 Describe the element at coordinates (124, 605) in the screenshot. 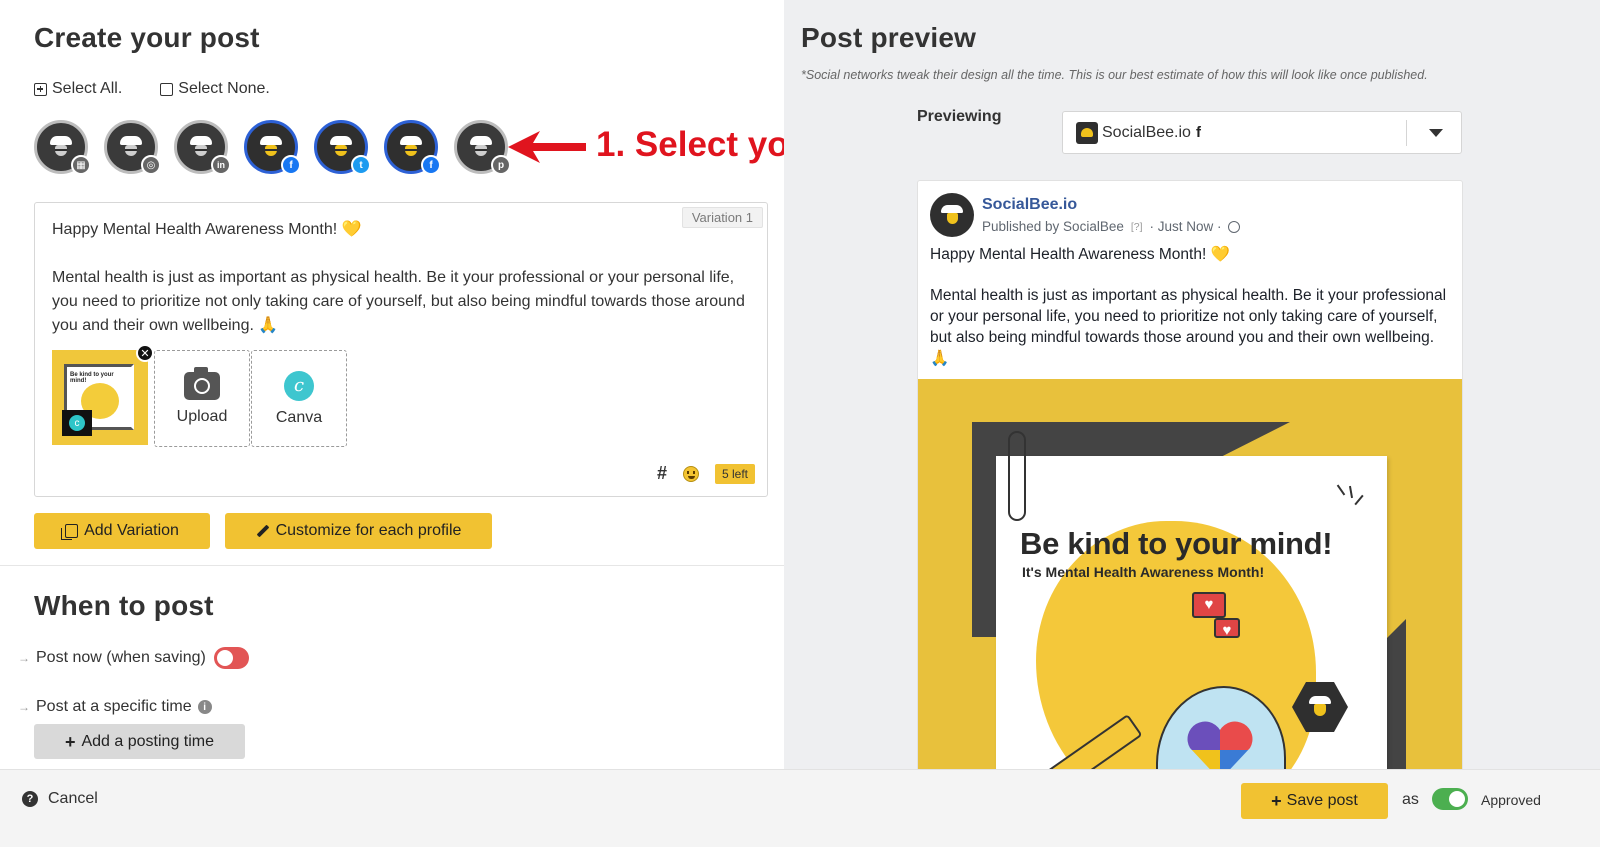

I see `when-to-post-title: When to post` at that location.